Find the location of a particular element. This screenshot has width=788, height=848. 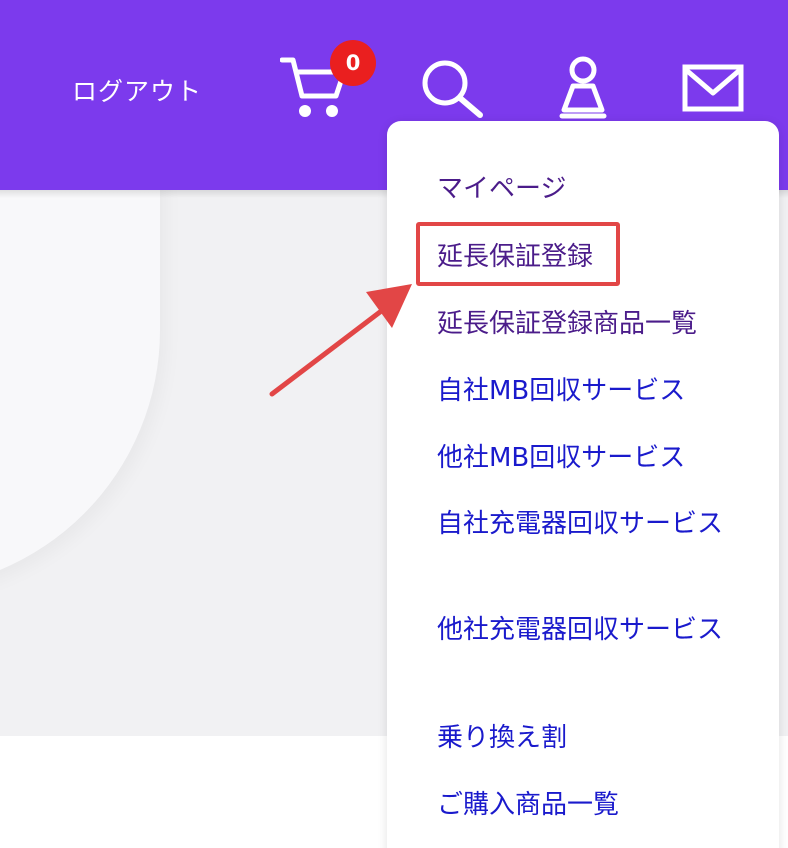

menu-item-own-charger-recycling: 自社充電器回収サービス is located at coordinates (587, 524).